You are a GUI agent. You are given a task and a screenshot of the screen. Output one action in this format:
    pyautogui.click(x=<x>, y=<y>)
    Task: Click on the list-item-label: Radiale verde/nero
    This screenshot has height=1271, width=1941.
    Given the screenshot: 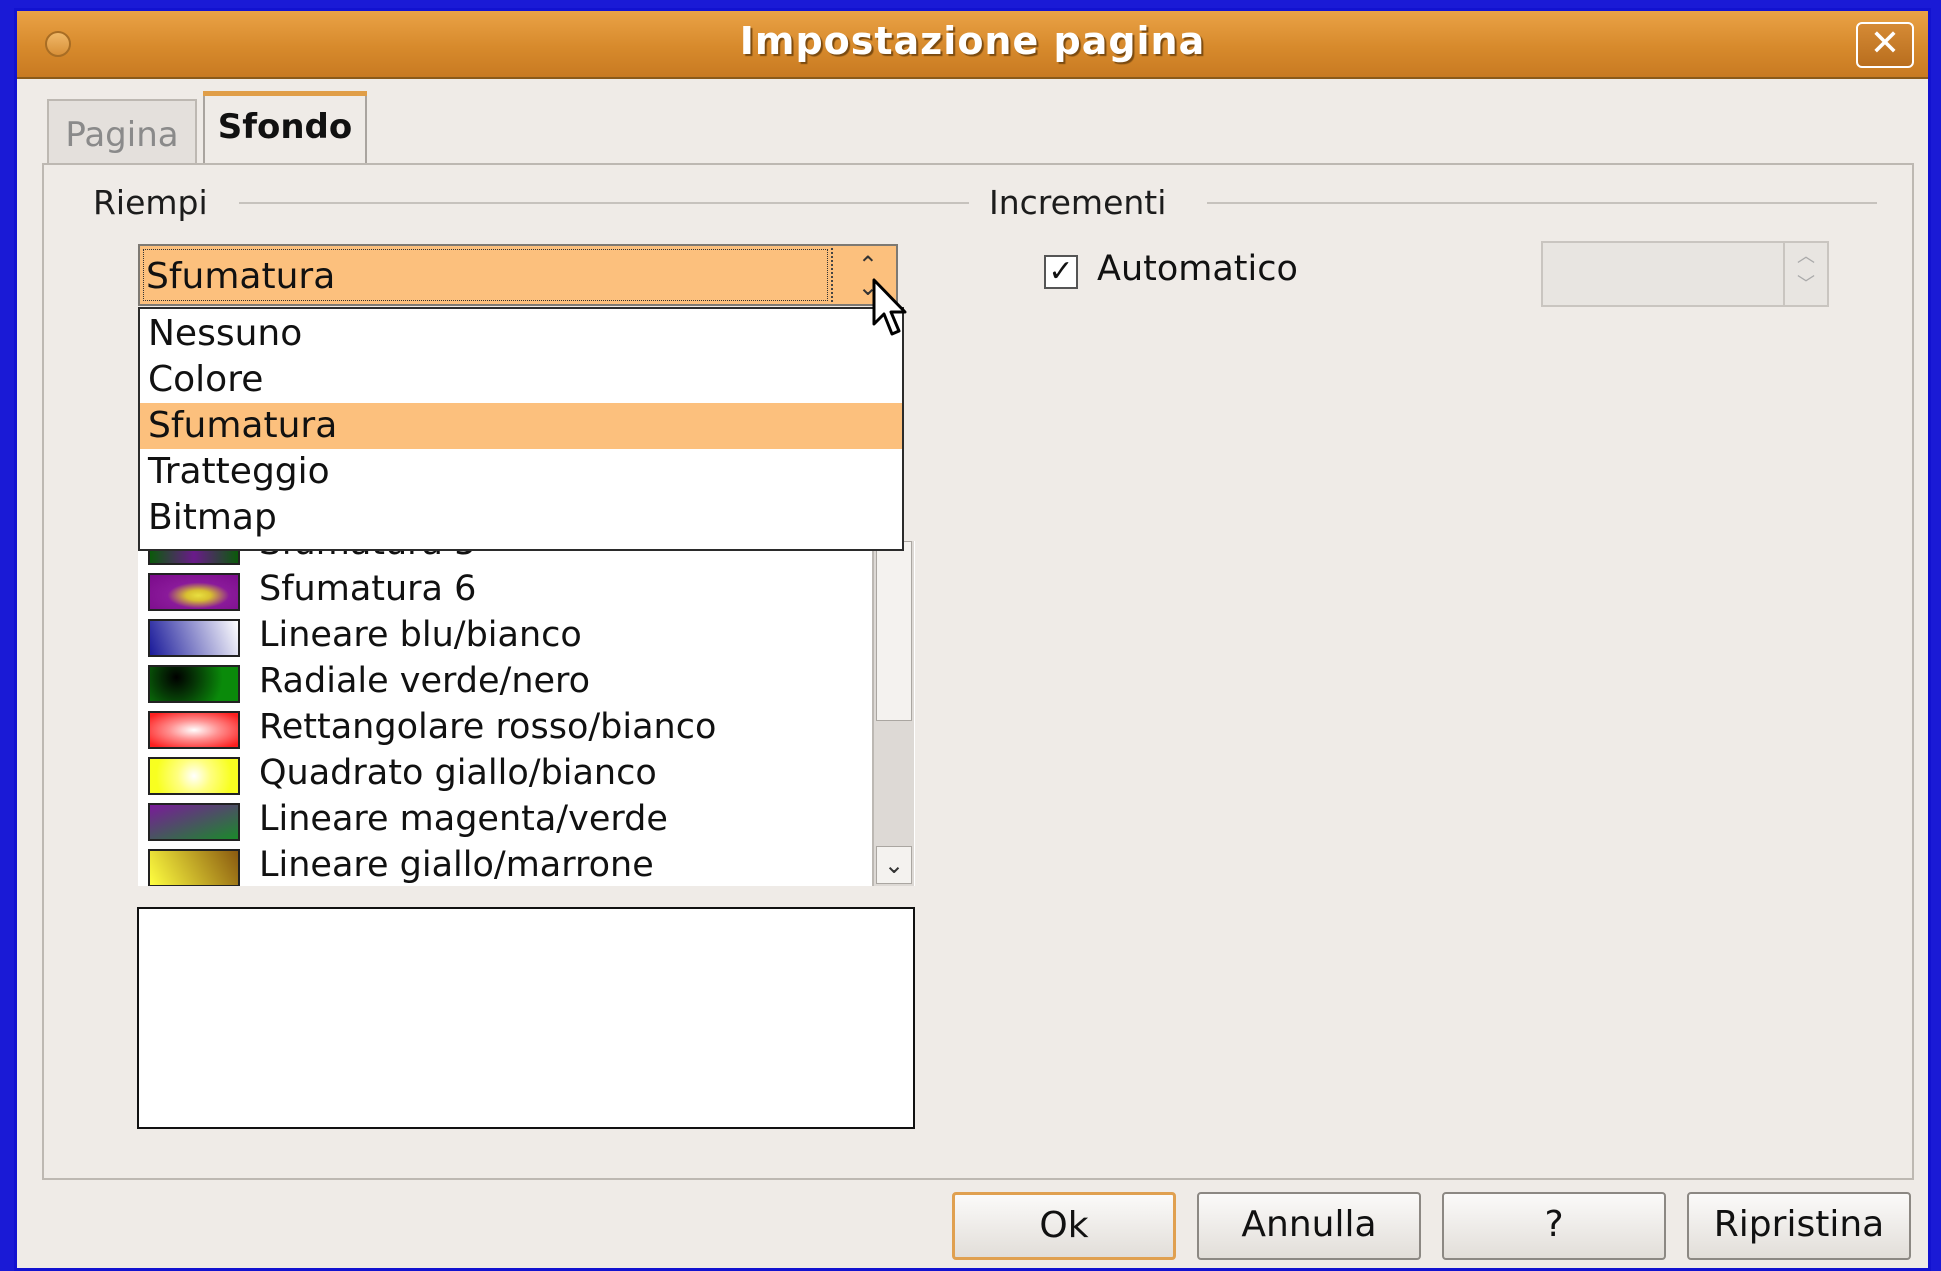 What is the action you would take?
    pyautogui.click(x=425, y=681)
    